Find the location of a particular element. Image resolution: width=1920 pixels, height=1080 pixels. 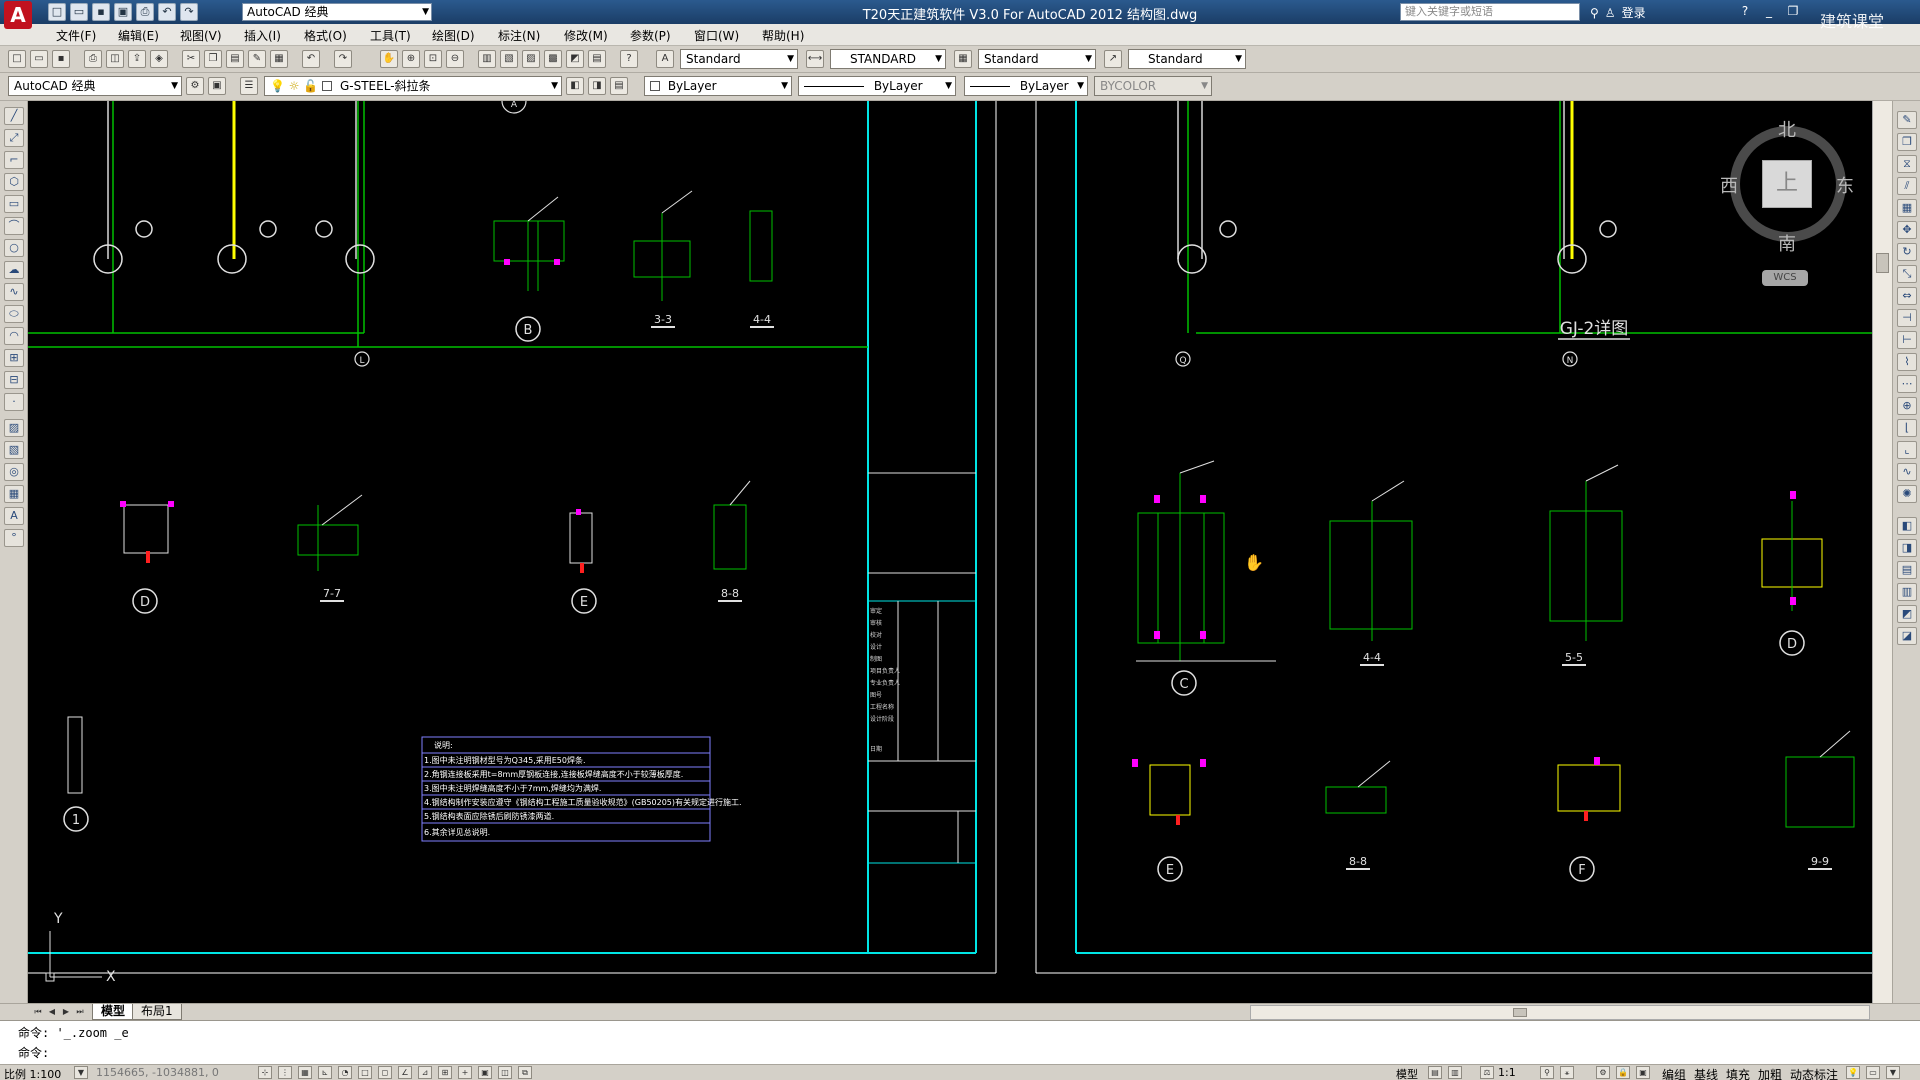

publish-icon: ⇪ is located at coordinates (137, 59).